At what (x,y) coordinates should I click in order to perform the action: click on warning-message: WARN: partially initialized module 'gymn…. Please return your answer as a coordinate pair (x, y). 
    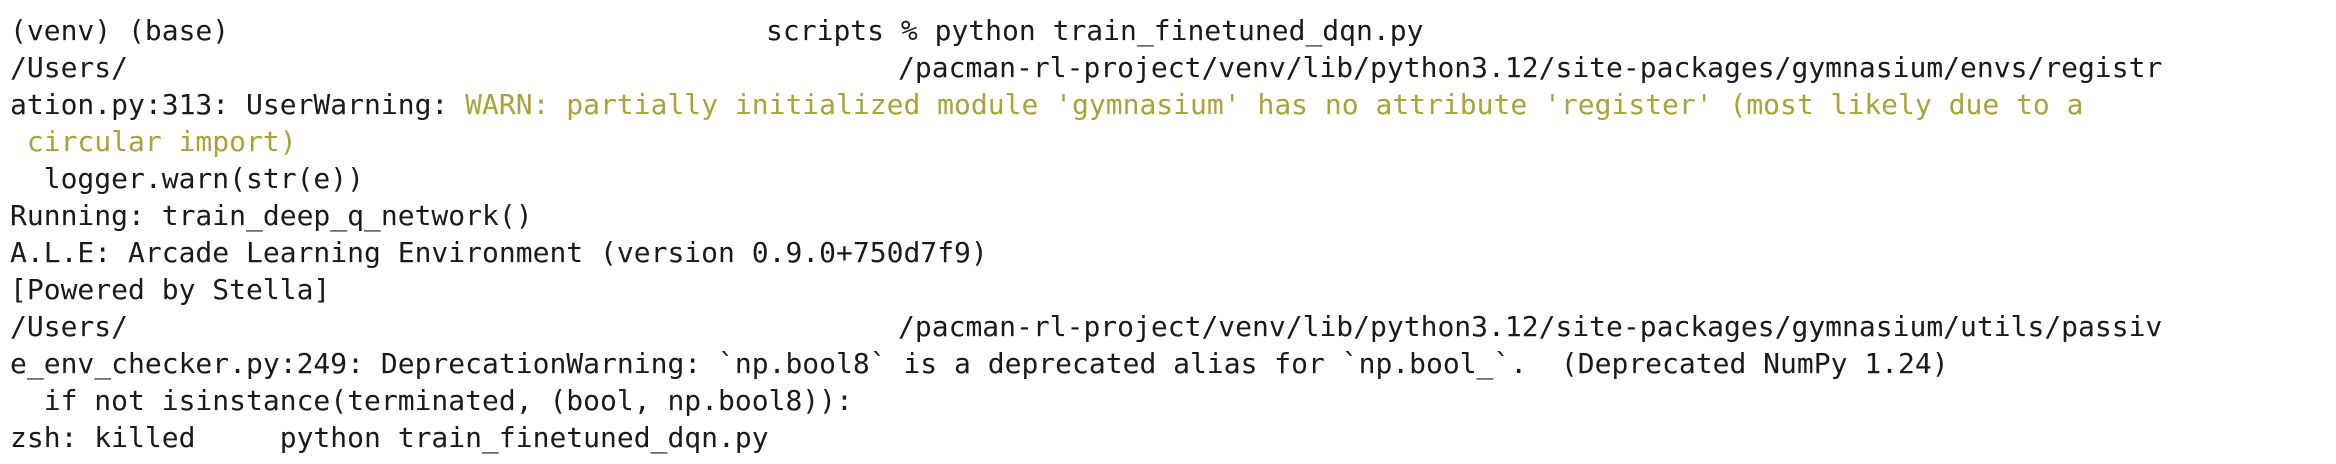
    Looking at the image, I should click on (1274, 104).